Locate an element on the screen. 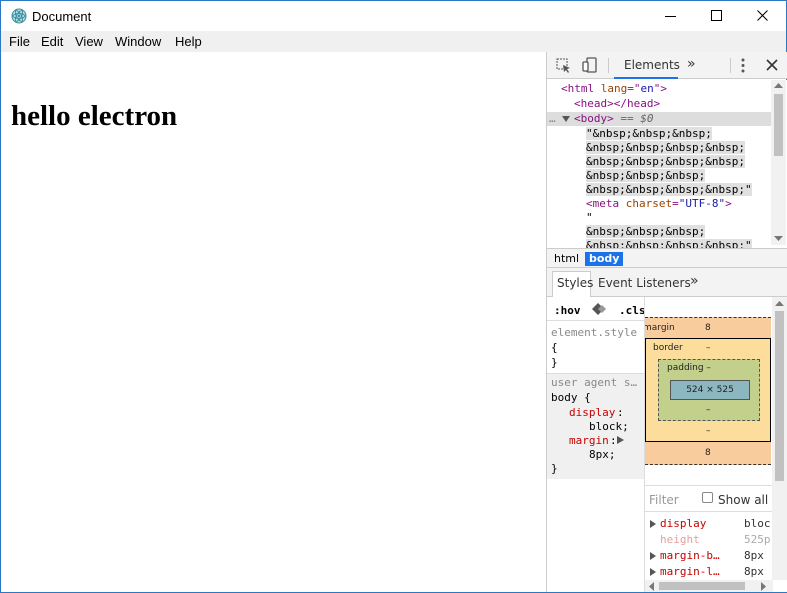 The image size is (787, 593). element-style-selector: element.style is located at coordinates (594, 332).